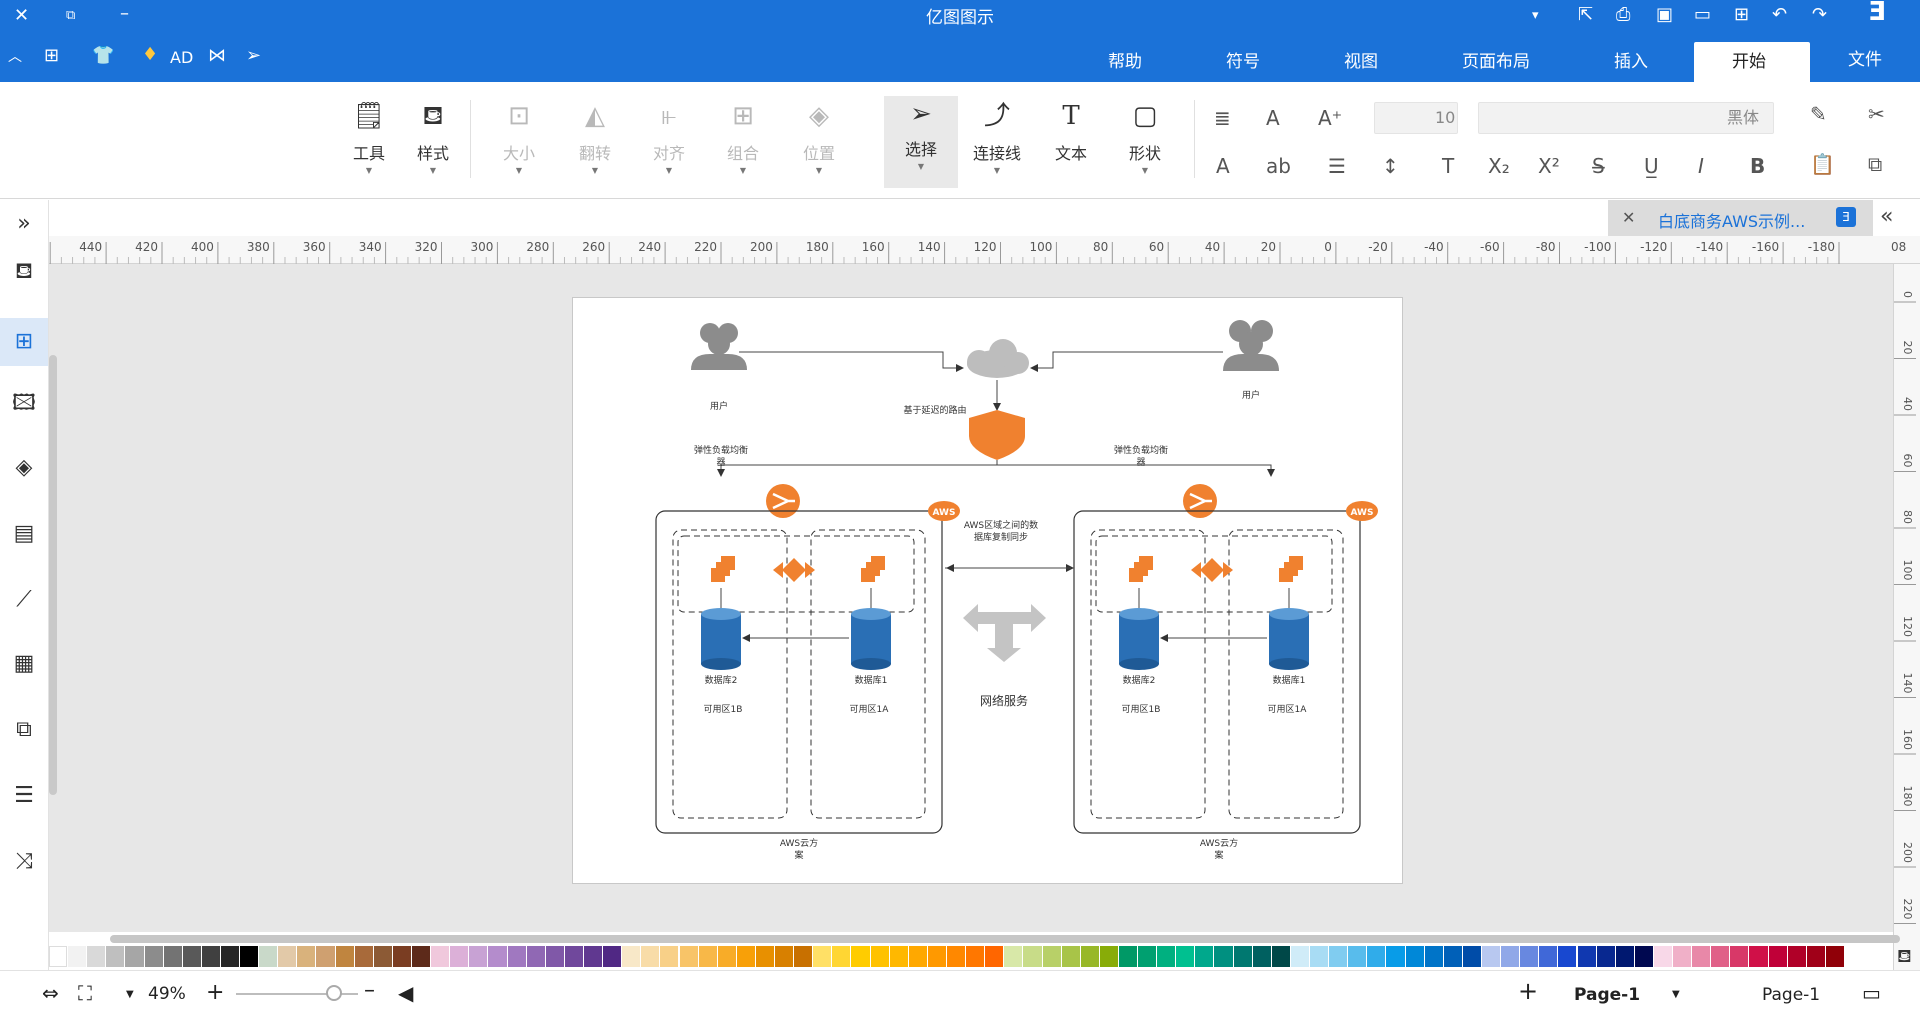  I want to click on format-painter-icon: ✎, so click(1818, 114).